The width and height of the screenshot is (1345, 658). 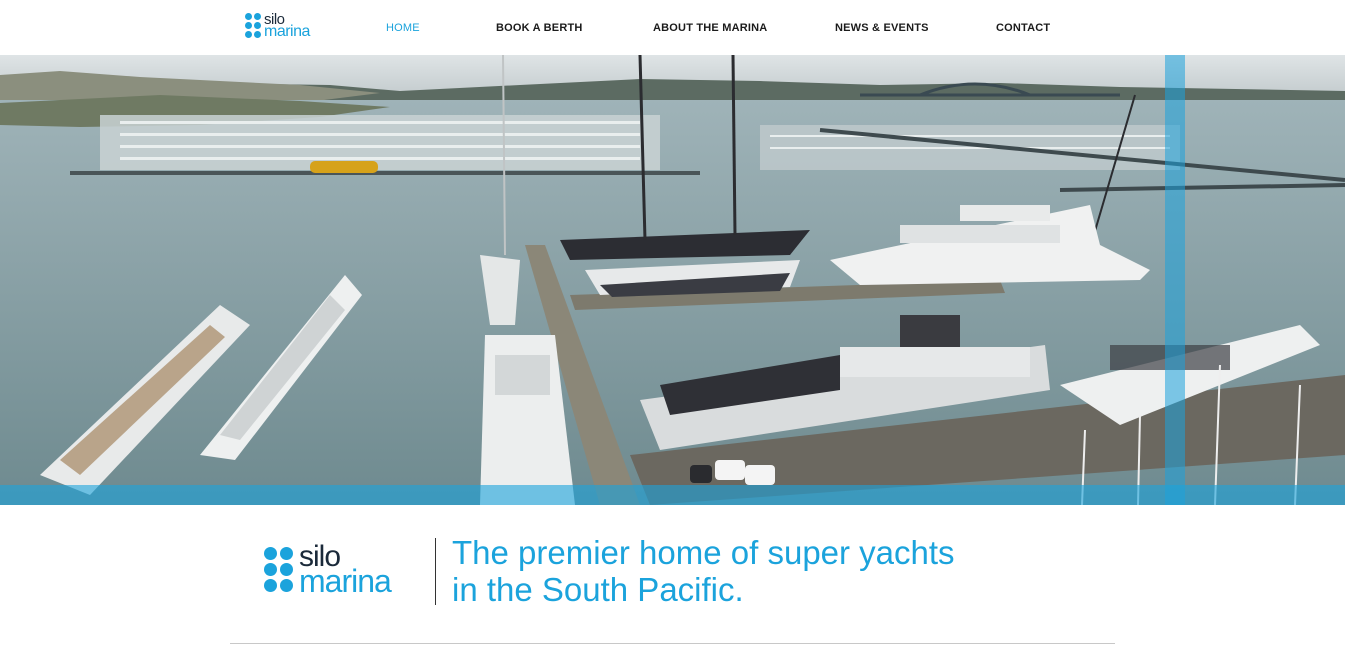 What do you see at coordinates (882, 28) in the screenshot?
I see `nav-news-events: NEWS & EVENTS` at bounding box center [882, 28].